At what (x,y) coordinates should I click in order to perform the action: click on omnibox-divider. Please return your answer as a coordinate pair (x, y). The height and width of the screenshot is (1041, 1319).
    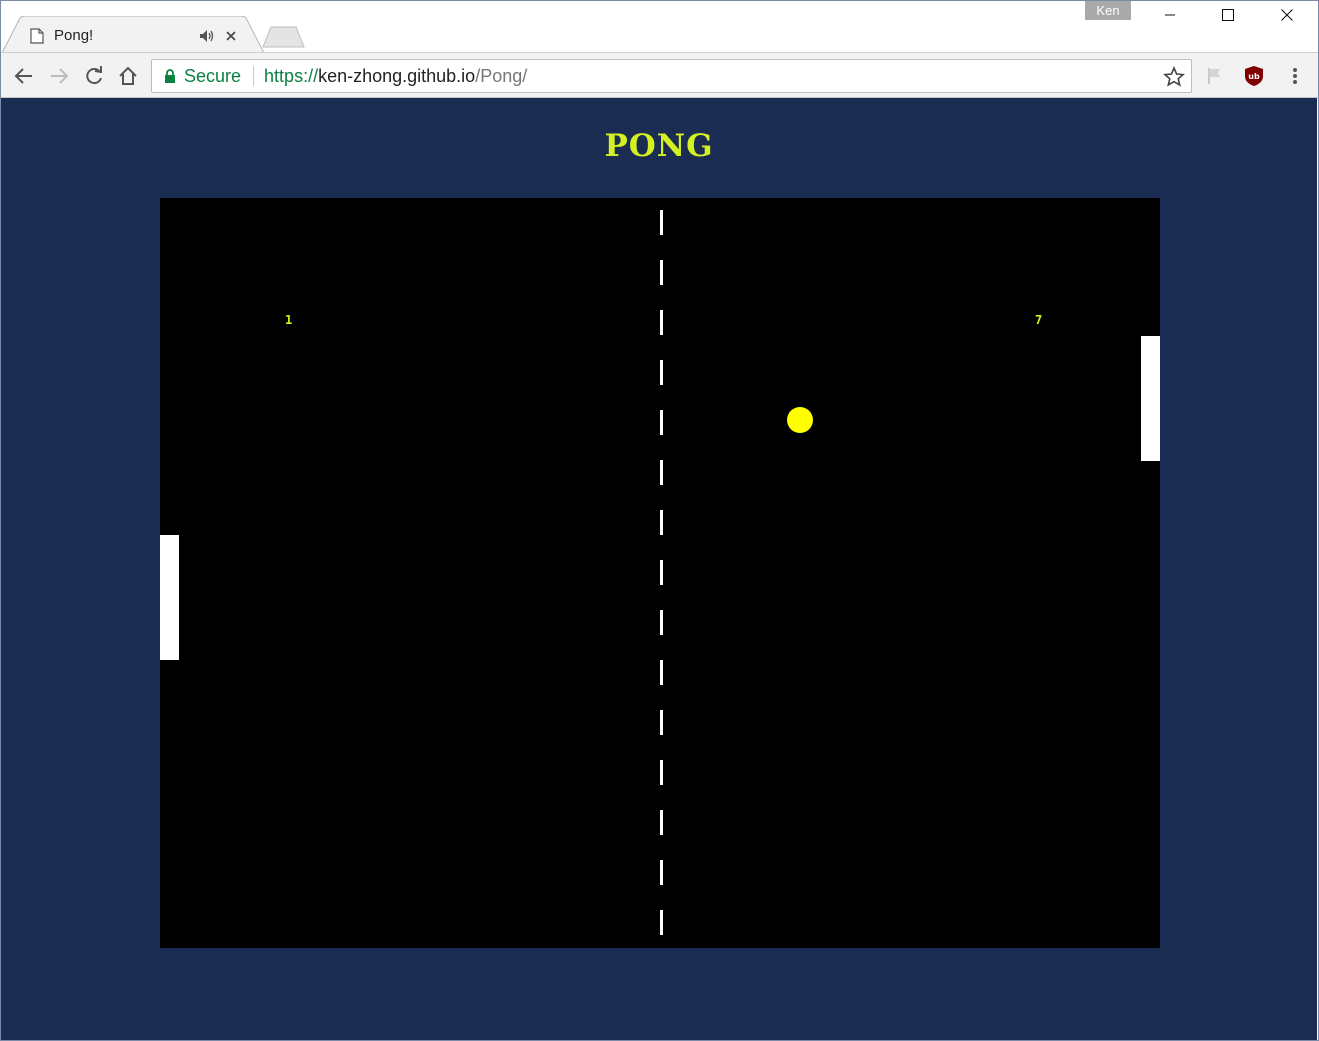
    Looking at the image, I should click on (254, 76).